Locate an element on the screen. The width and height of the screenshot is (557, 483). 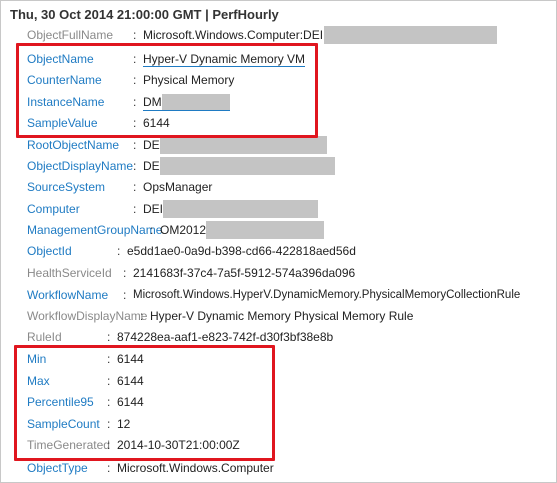
field-key-sourcesystem: SourceSystem is located at coordinates (80, 187).